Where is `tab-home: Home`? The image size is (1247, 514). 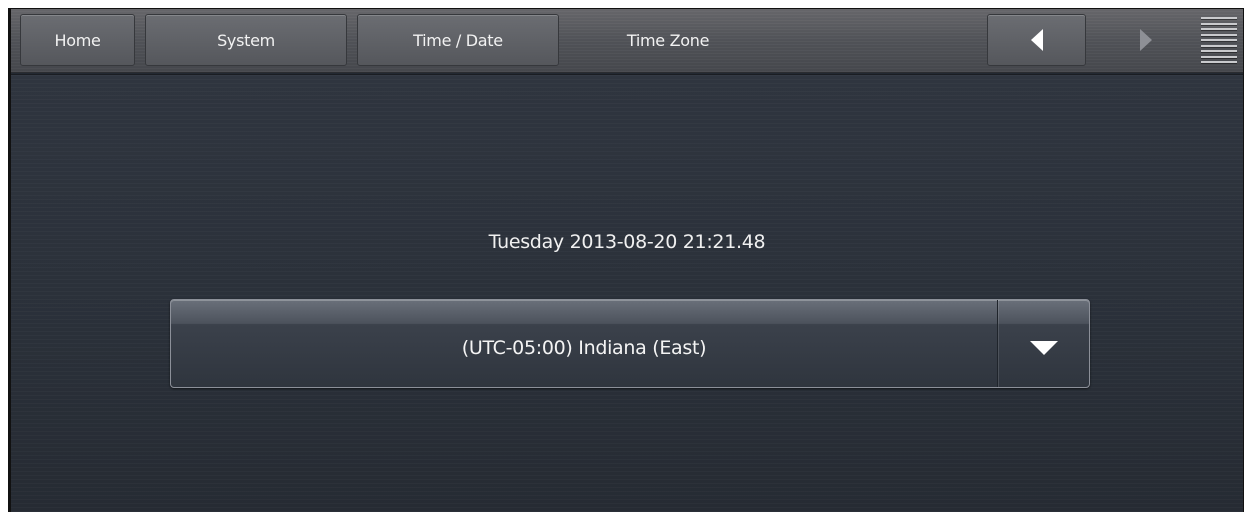
tab-home: Home is located at coordinates (77, 40).